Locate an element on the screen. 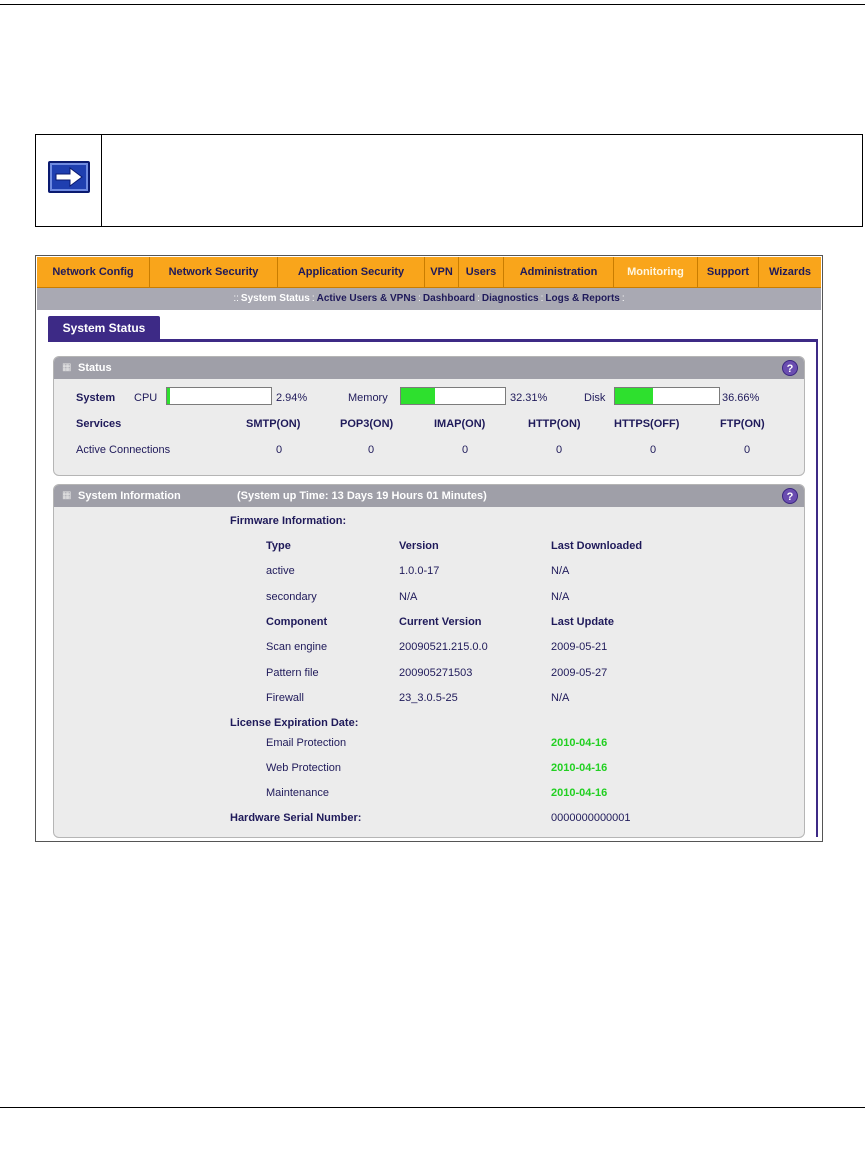 Image resolution: width=865 pixels, height=1170 pixels. component-last-update: 2009-05-21 is located at coordinates (579, 647).